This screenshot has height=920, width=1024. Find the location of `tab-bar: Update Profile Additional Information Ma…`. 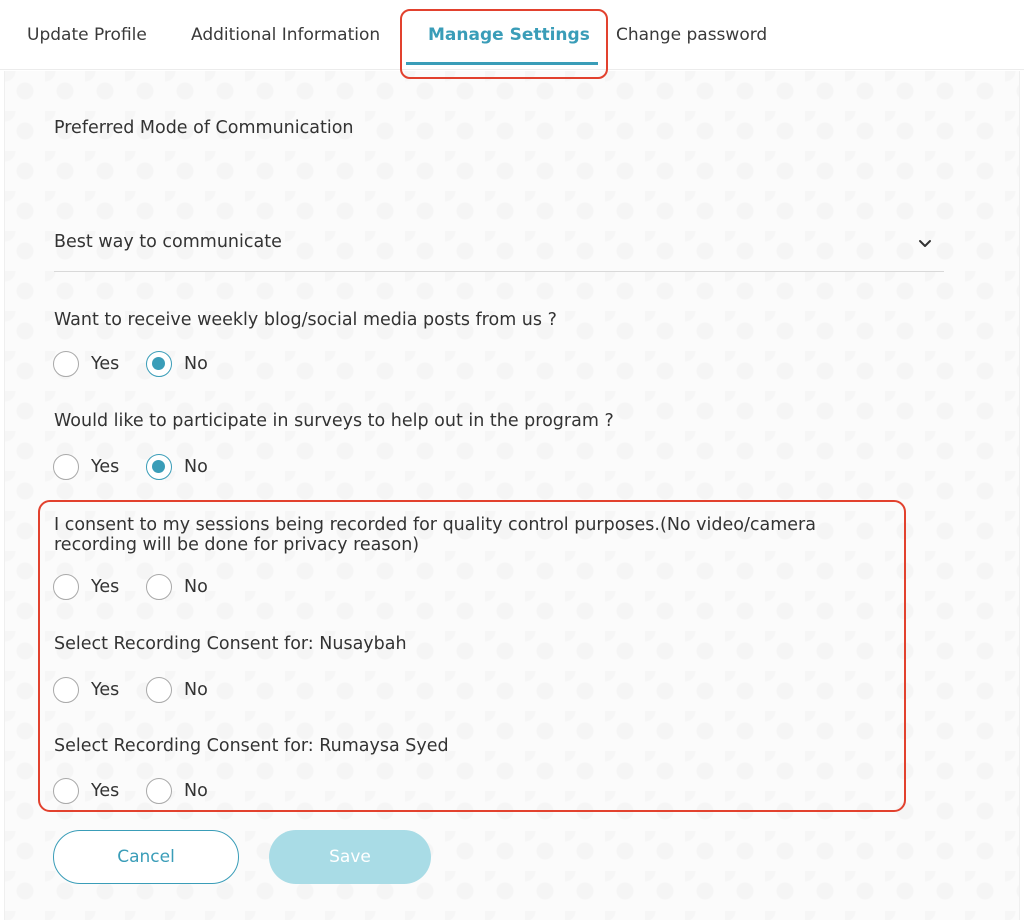

tab-bar: Update Profile Additional Information Ma… is located at coordinates (512, 35).